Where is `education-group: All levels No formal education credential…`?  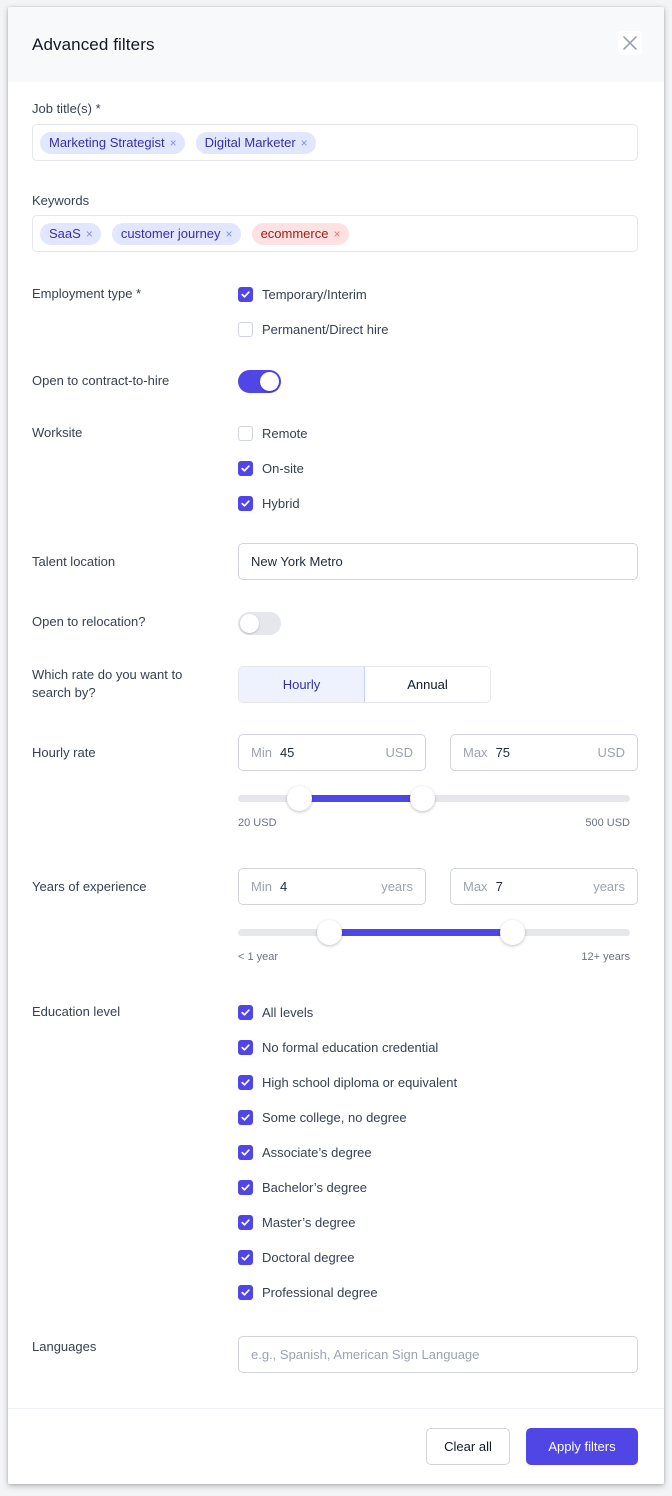
education-group: All levels No formal education credential… is located at coordinates (347, 1152).